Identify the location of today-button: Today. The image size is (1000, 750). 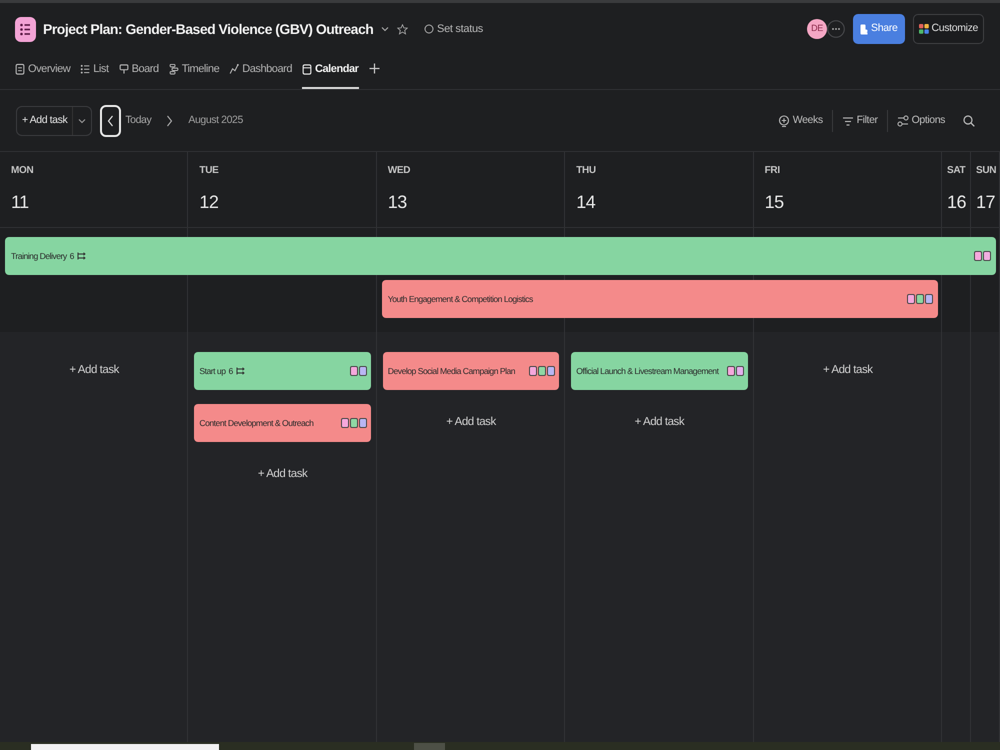
(138, 120).